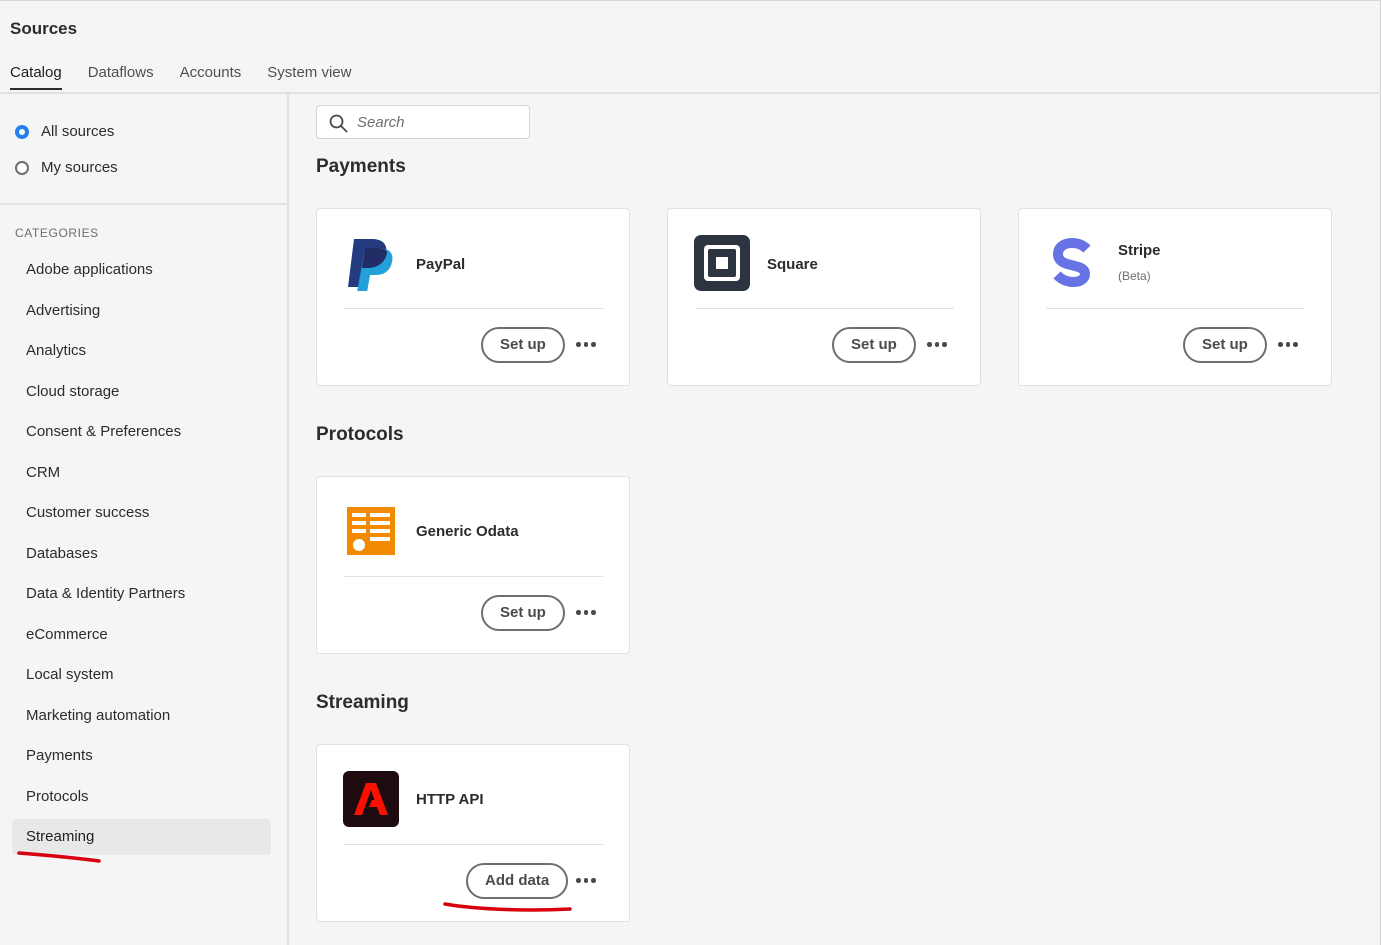  Describe the element at coordinates (362, 702) in the screenshot. I see `section-title-streaming: Streaming` at that location.